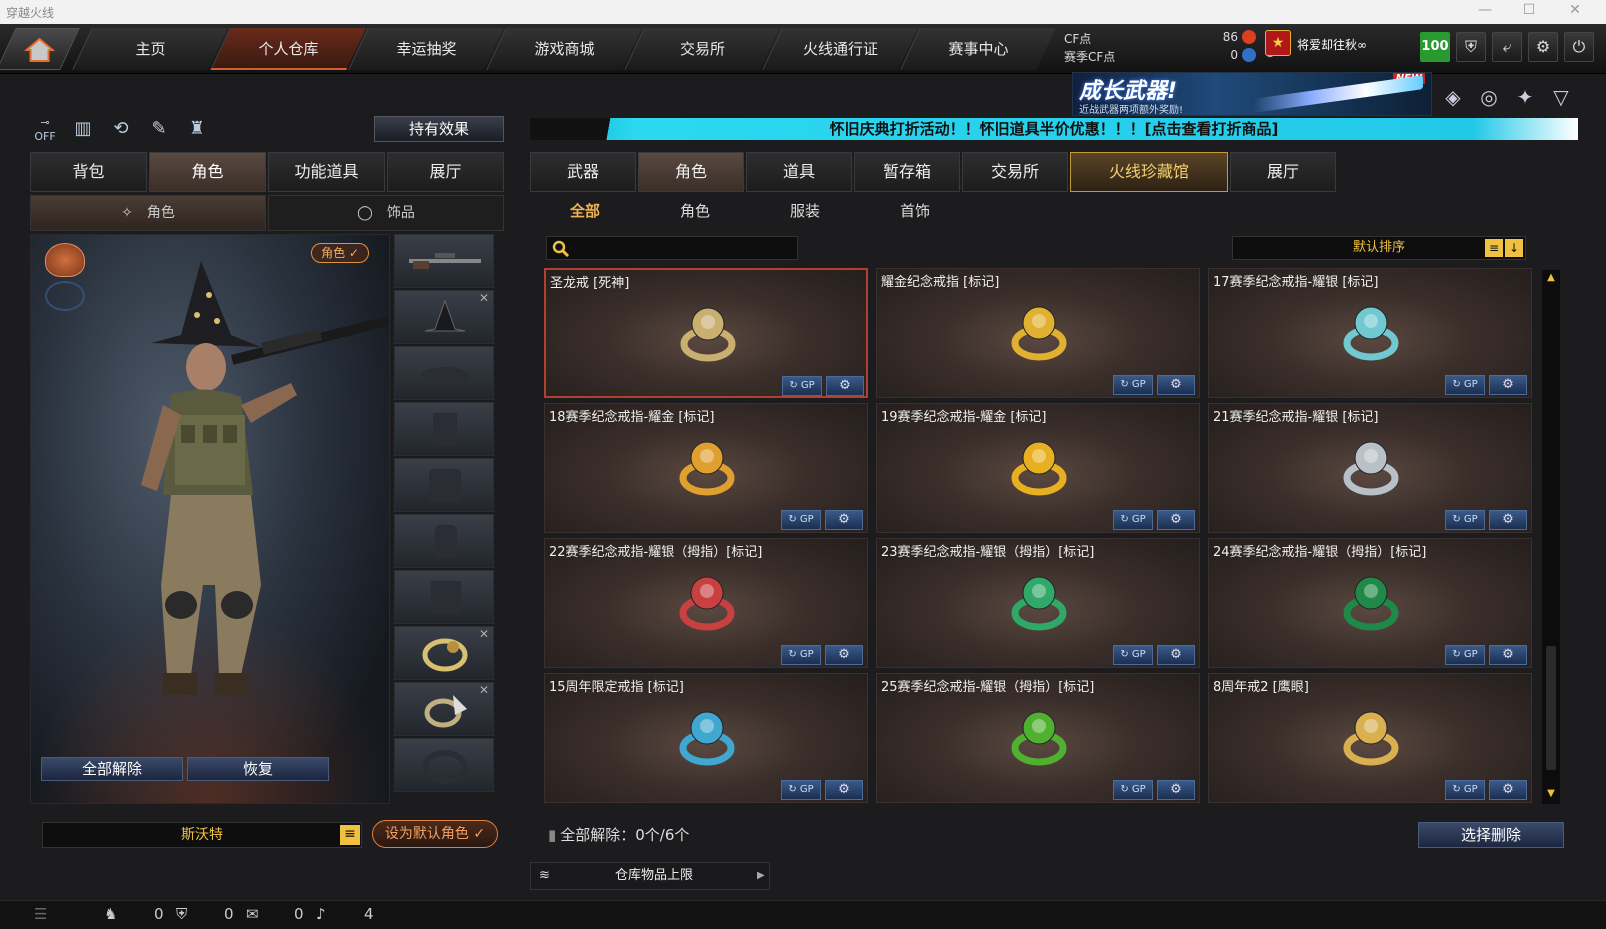 The image size is (1606, 929). What do you see at coordinates (1494, 248) in the screenshot?
I see `list-view-icon: ≡` at bounding box center [1494, 248].